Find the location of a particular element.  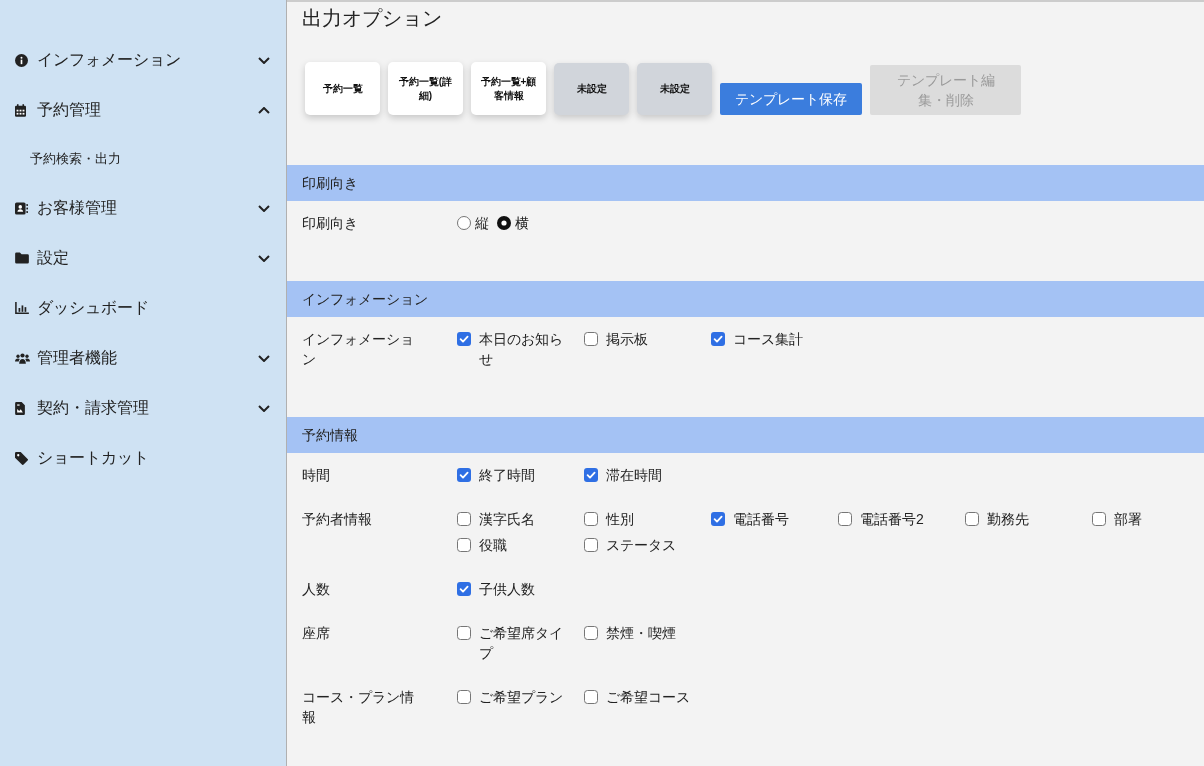

bar-chart-icon is located at coordinates (22, 308).